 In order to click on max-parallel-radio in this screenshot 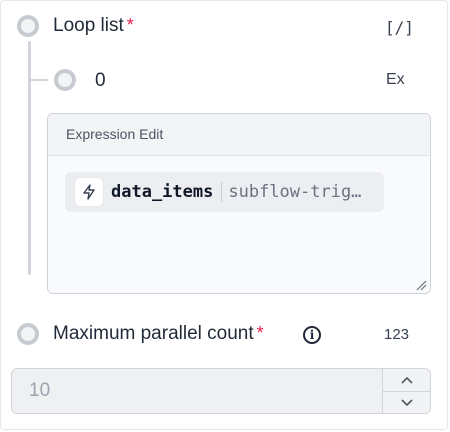, I will do `click(28, 334)`.